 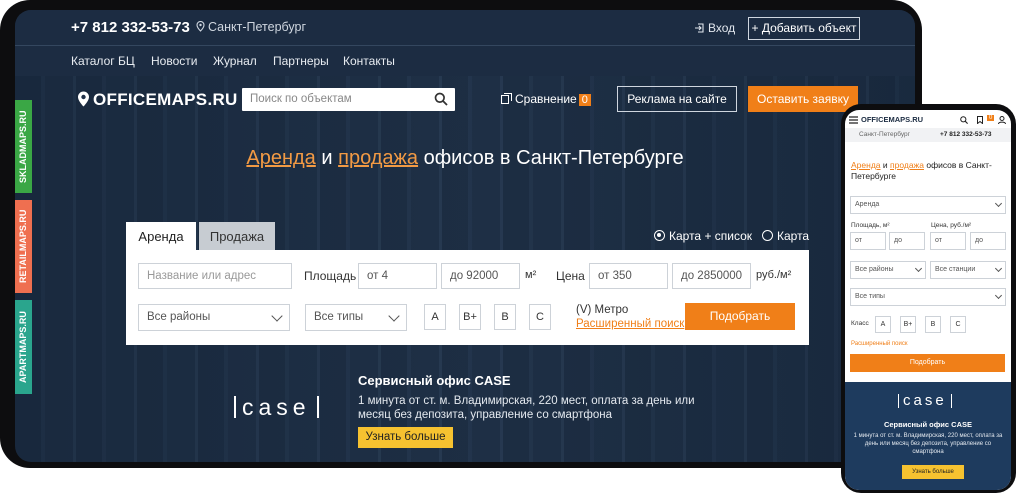 I want to click on district-value: Все районы, so click(x=179, y=317).